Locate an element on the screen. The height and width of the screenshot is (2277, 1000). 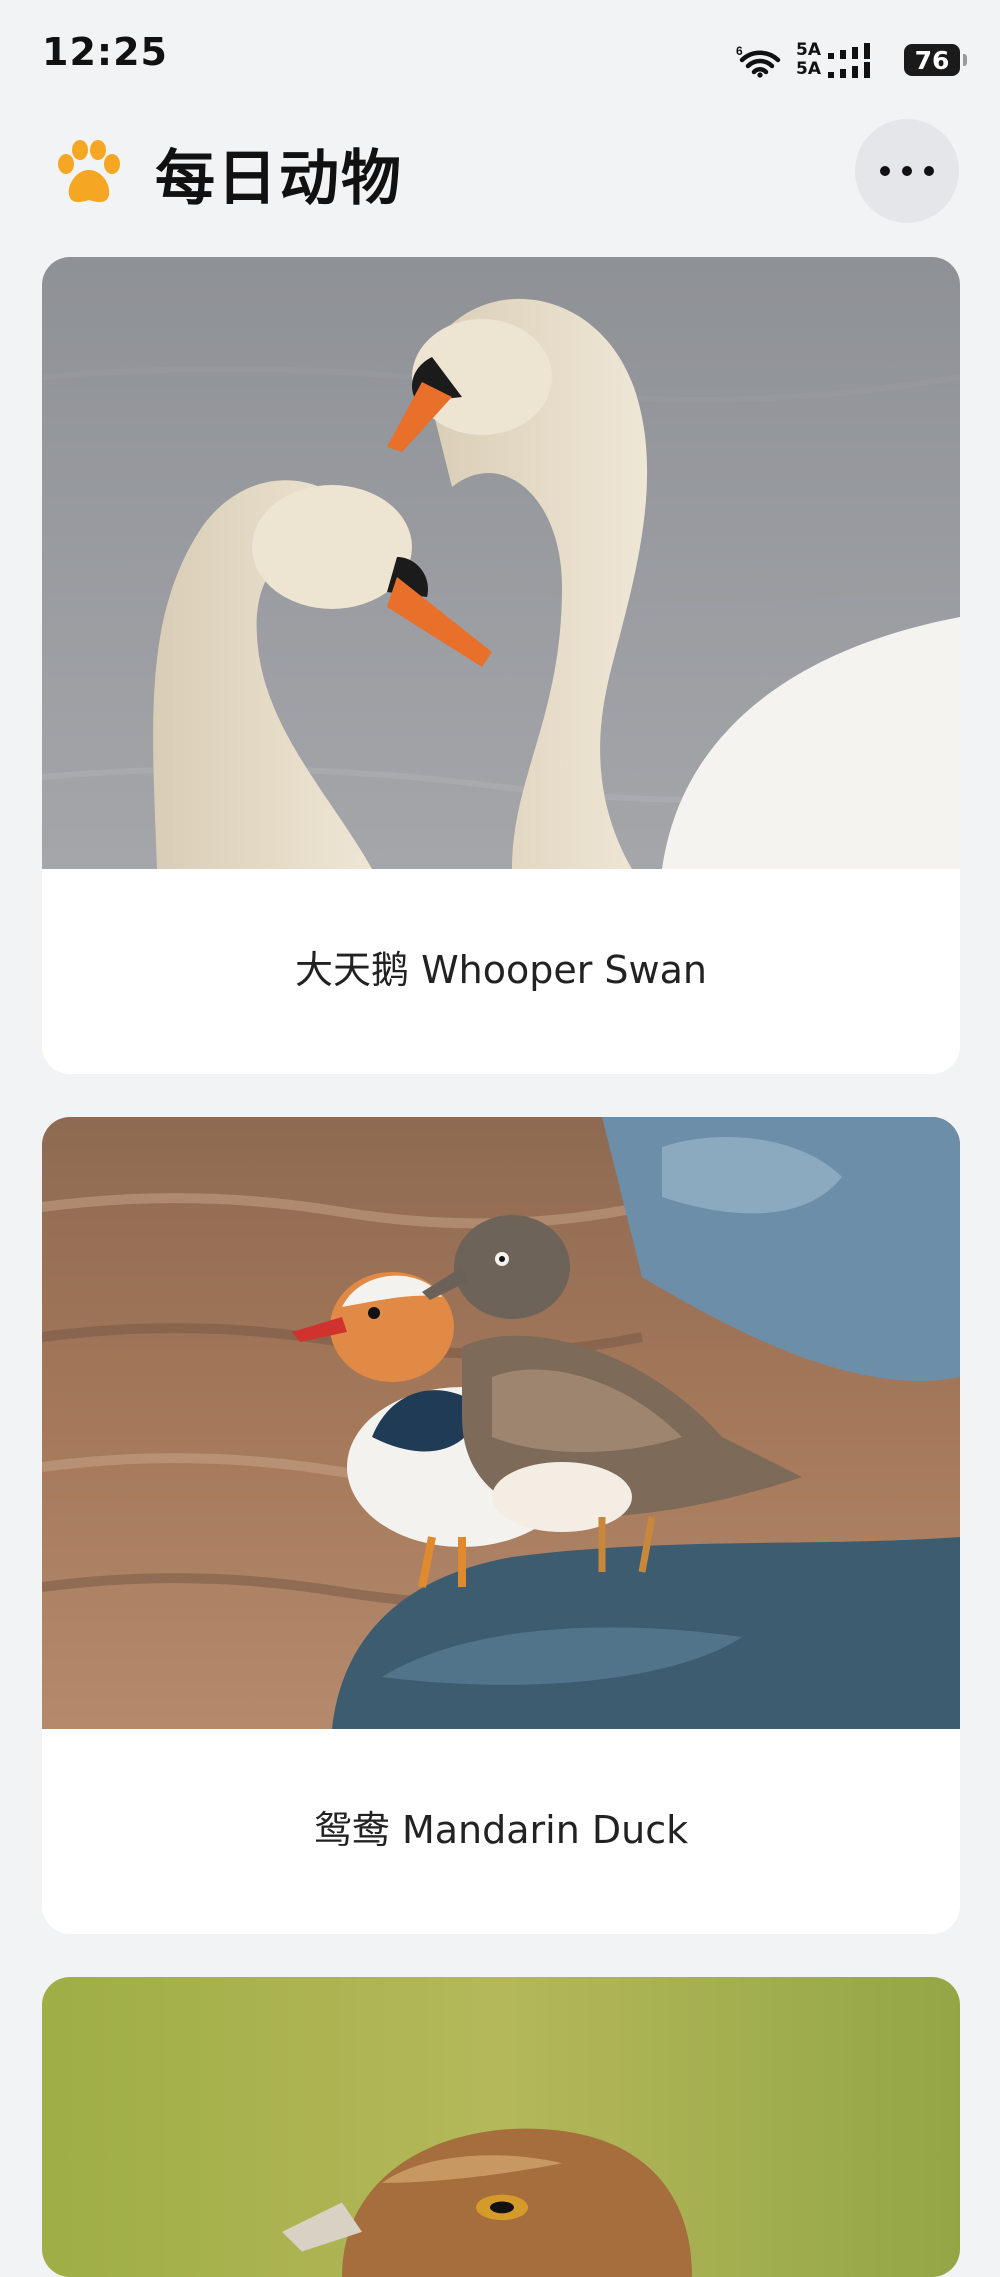
status-icons: 6 5A 5A 76 is located at coordinates (851, 60).